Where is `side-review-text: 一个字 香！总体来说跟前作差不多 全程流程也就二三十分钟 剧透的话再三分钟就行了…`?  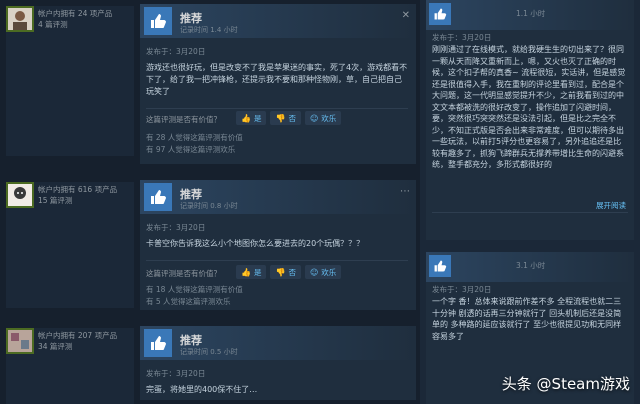 side-review-text: 一个字 香！总体来说跟前作差不多 全程流程也就二三十分钟 剧透的话再三分钟就行了… is located at coordinates (527, 319).